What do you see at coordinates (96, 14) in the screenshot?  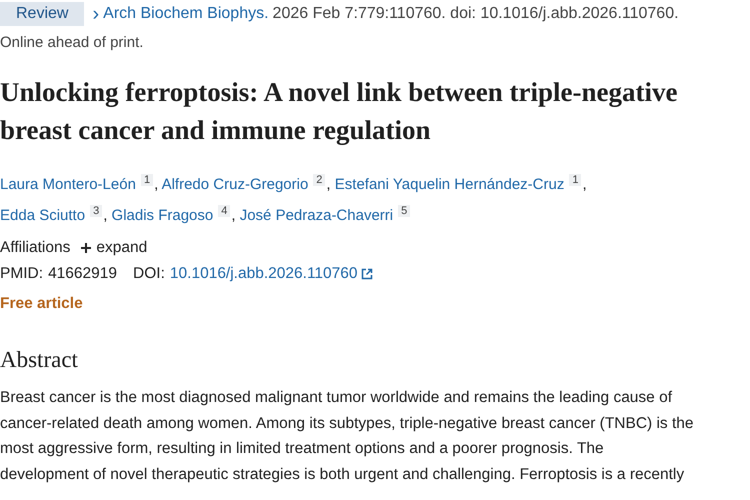 I see `journal-caret: ›` at bounding box center [96, 14].